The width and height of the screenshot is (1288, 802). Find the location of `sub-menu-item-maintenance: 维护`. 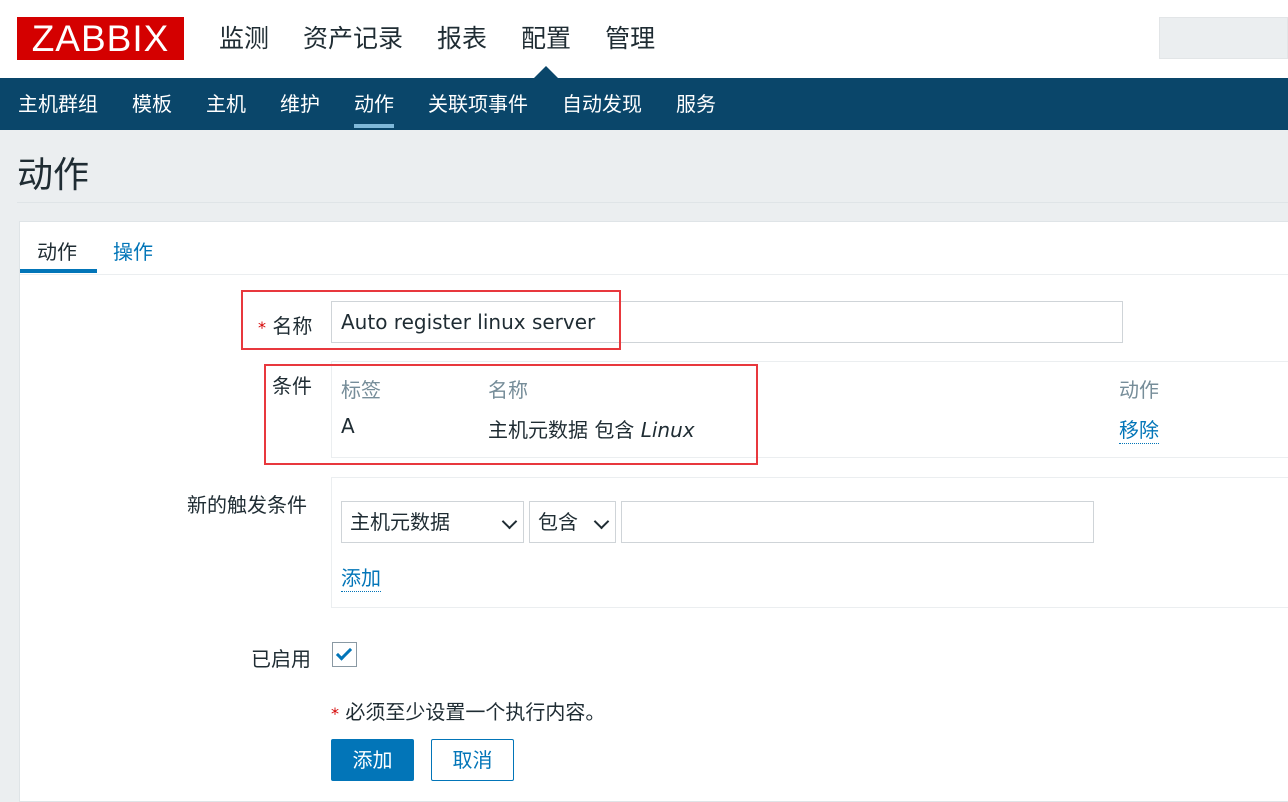

sub-menu-item-maintenance: 维护 is located at coordinates (300, 104).